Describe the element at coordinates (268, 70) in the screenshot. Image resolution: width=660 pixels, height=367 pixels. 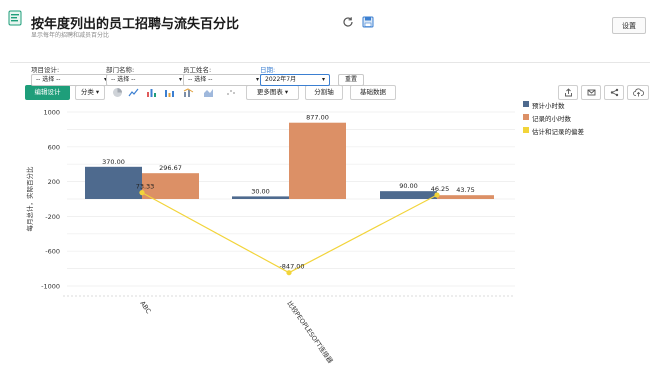
I see `filter-label-date: 日期:` at that location.